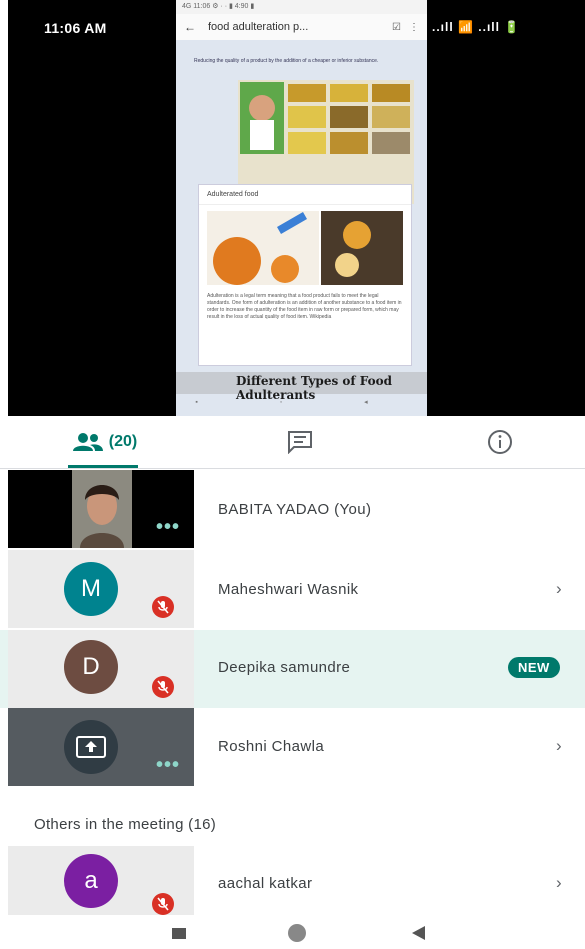 Image resolution: width=585 pixels, height=949 pixels. I want to click on system-nav-bar, so click(292, 932).